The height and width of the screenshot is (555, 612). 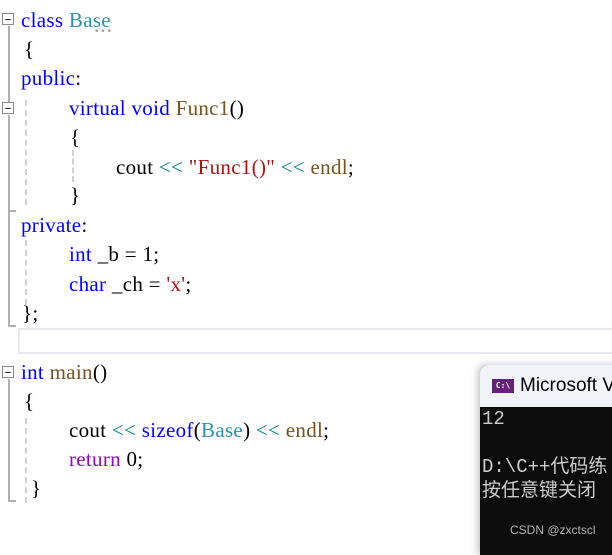 What do you see at coordinates (167, 430) in the screenshot?
I see `keyword-sizeof: sizeof` at bounding box center [167, 430].